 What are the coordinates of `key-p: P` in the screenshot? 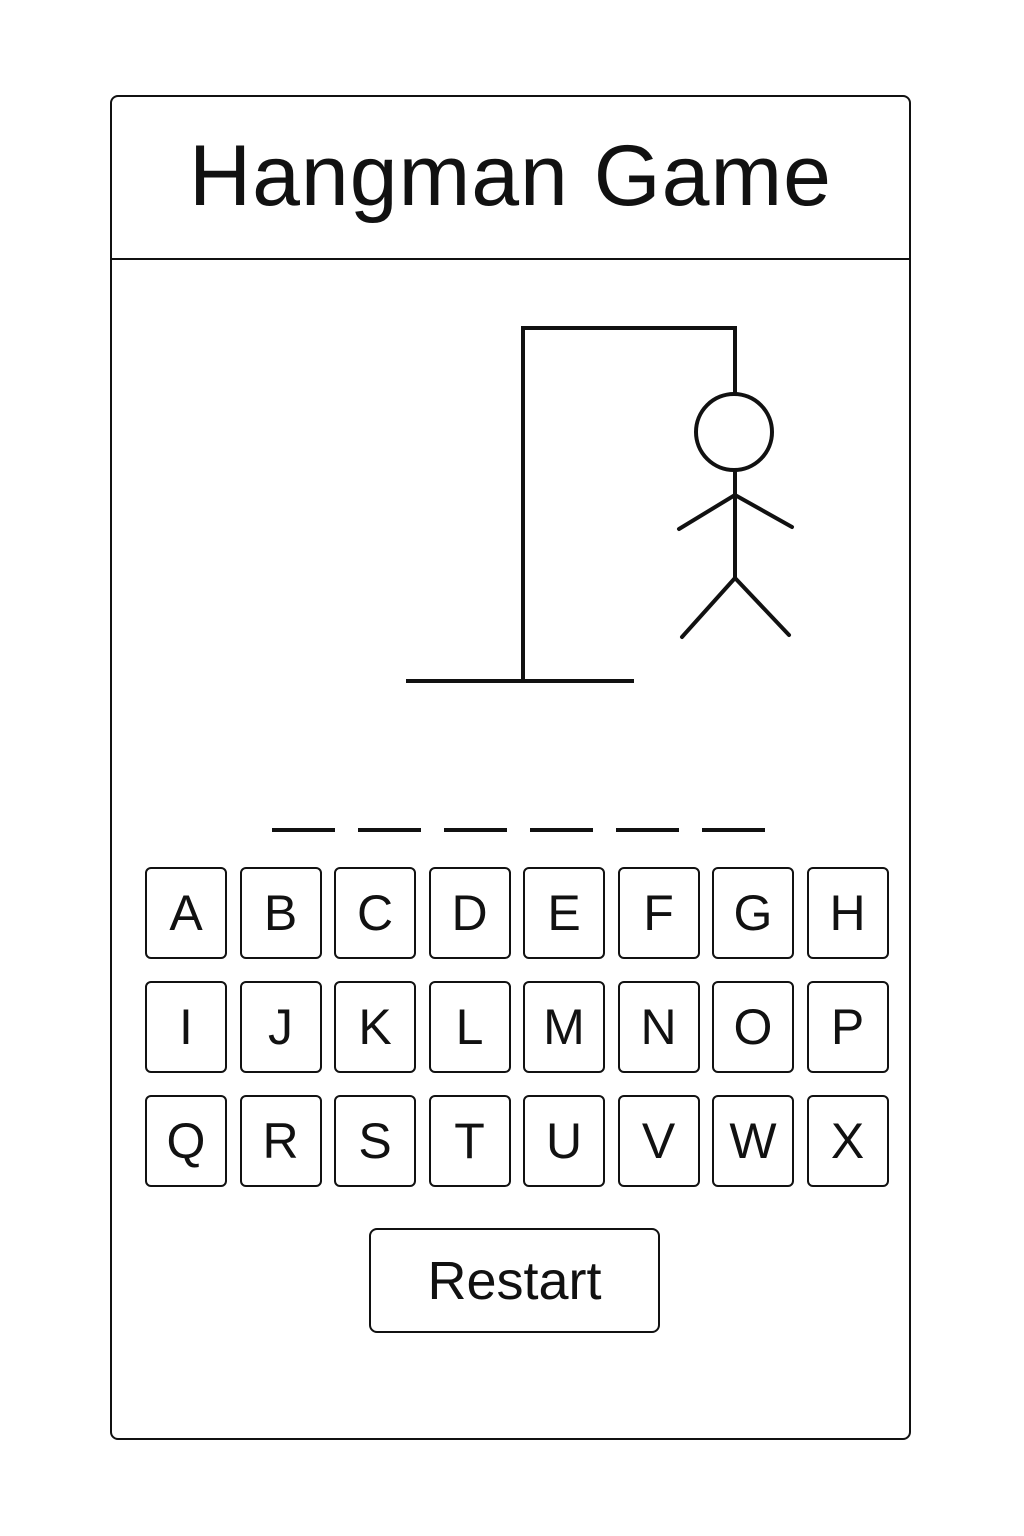 It's located at (847, 1027).